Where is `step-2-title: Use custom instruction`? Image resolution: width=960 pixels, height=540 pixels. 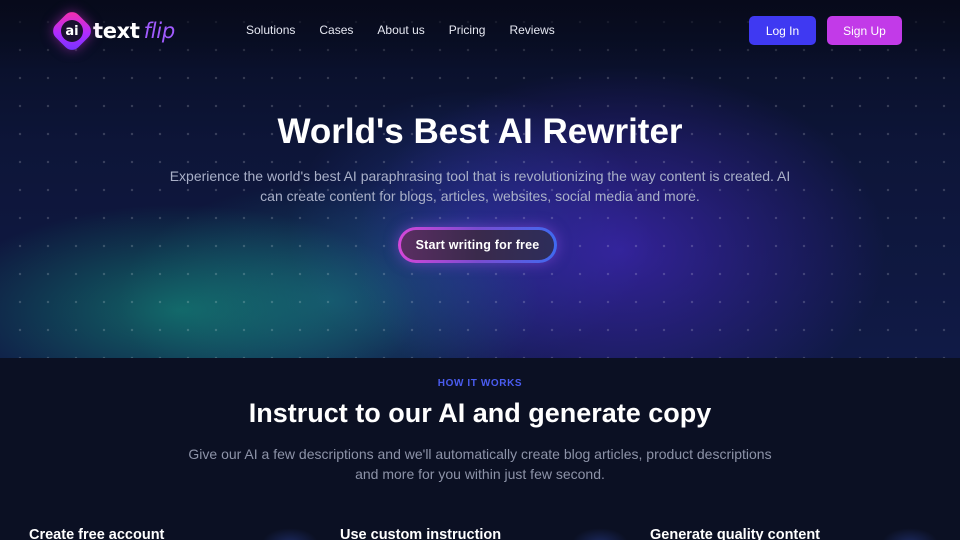
step-2-title: Use custom instruction is located at coordinates (421, 533).